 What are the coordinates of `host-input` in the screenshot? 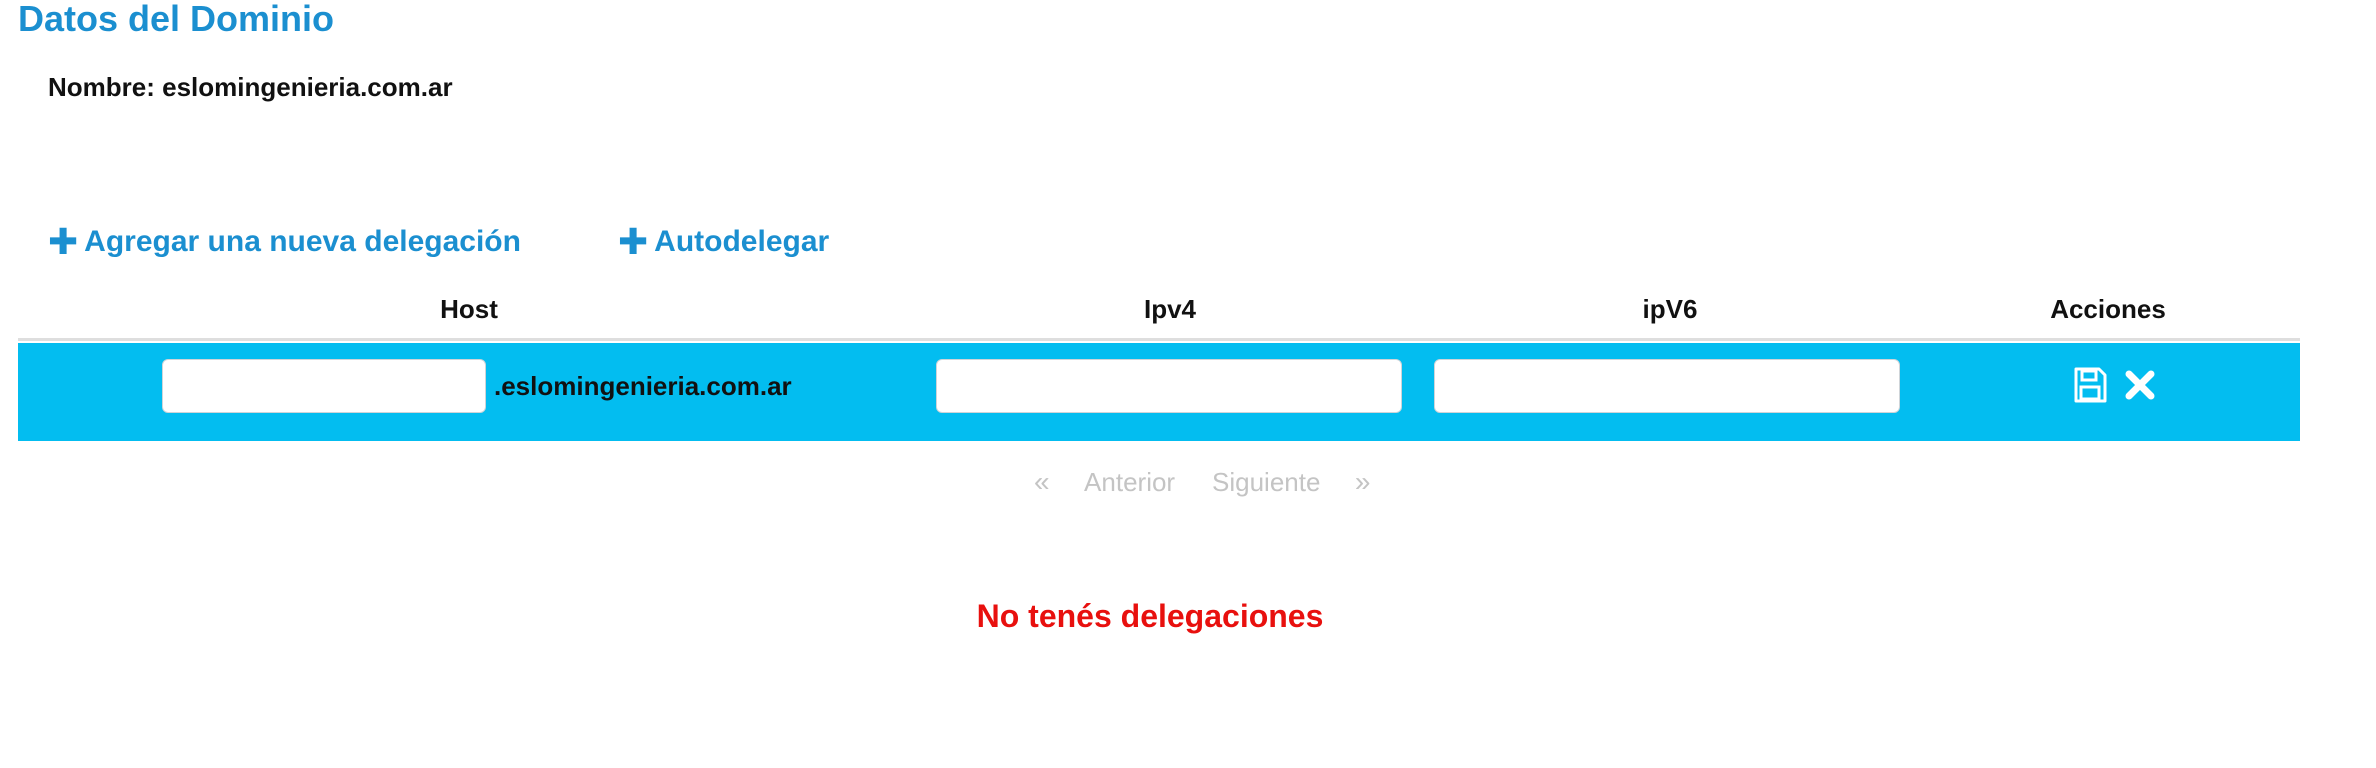 It's located at (324, 386).